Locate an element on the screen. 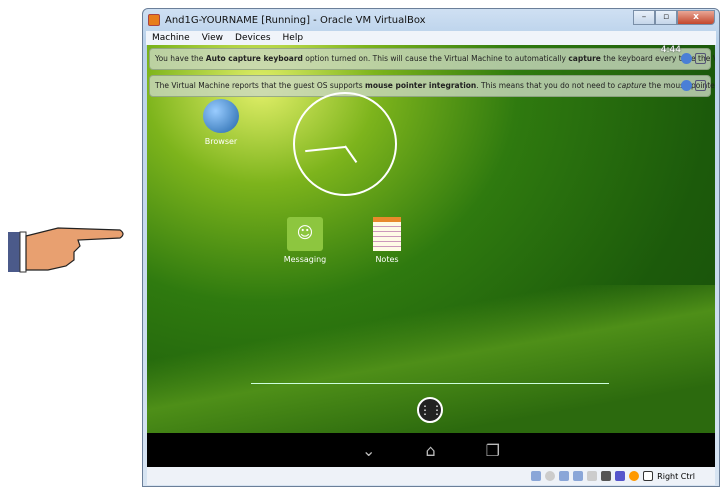  notice-bold: capture is located at coordinates (584, 58).